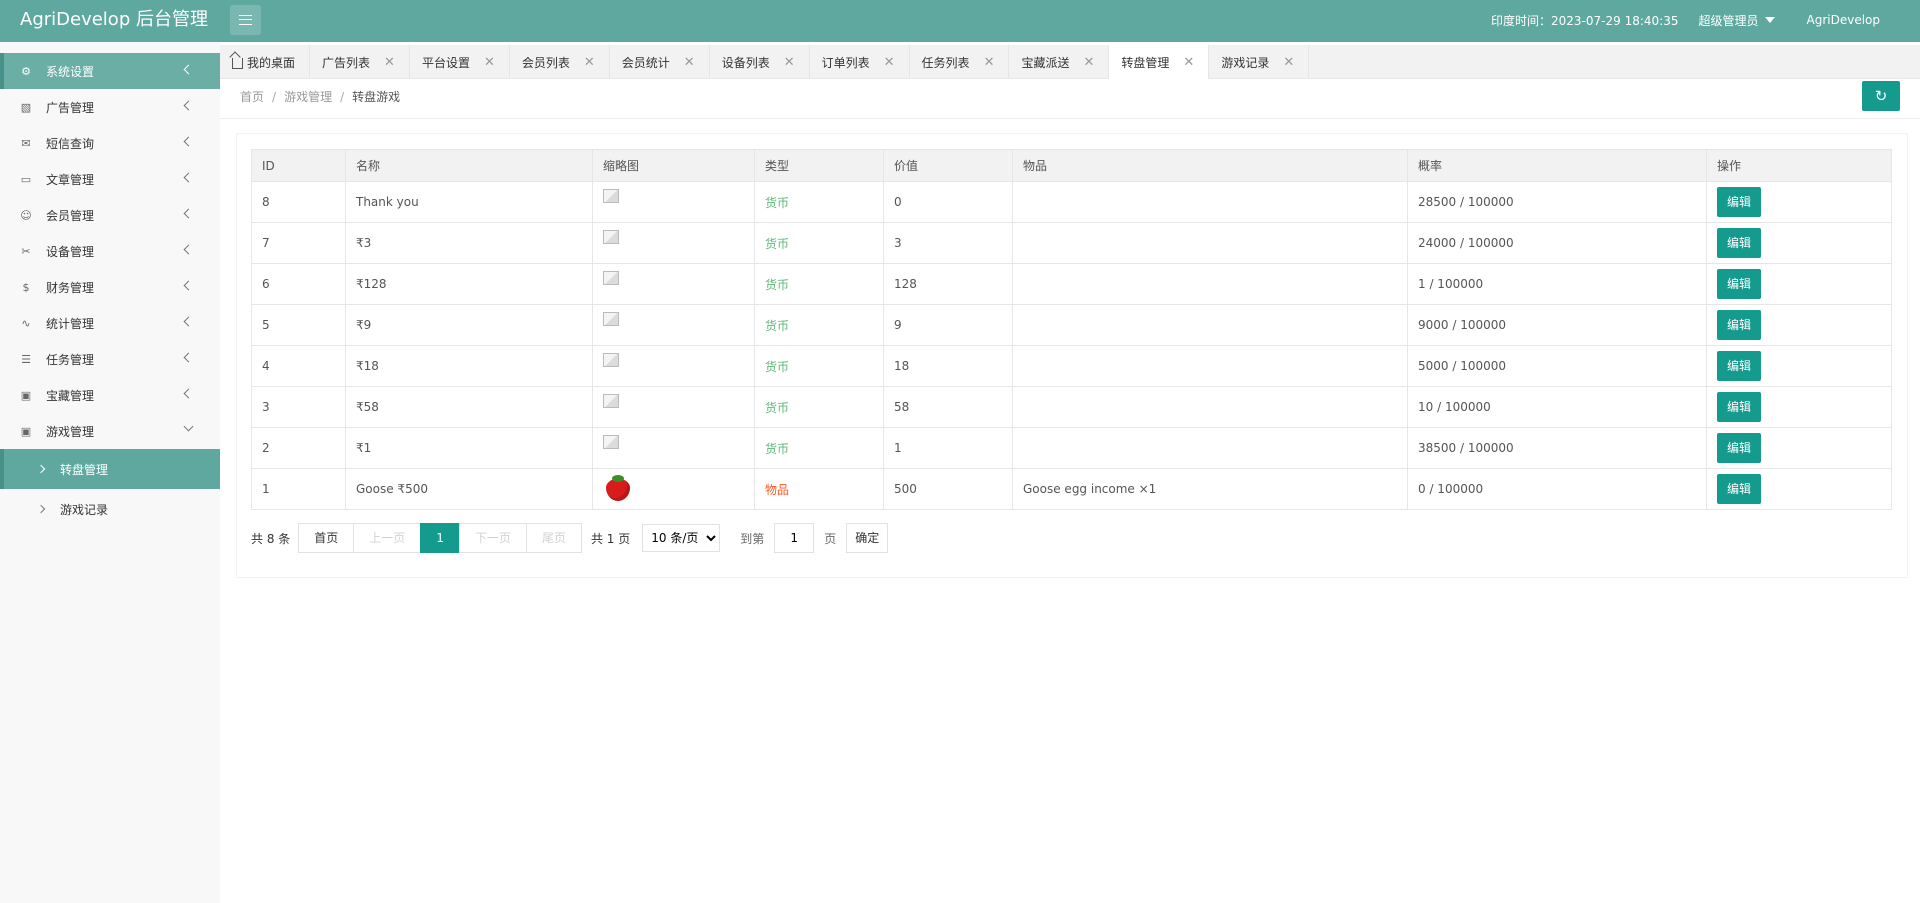  Describe the element at coordinates (752, 538) in the screenshot. I see `goto-label: 到第` at that location.